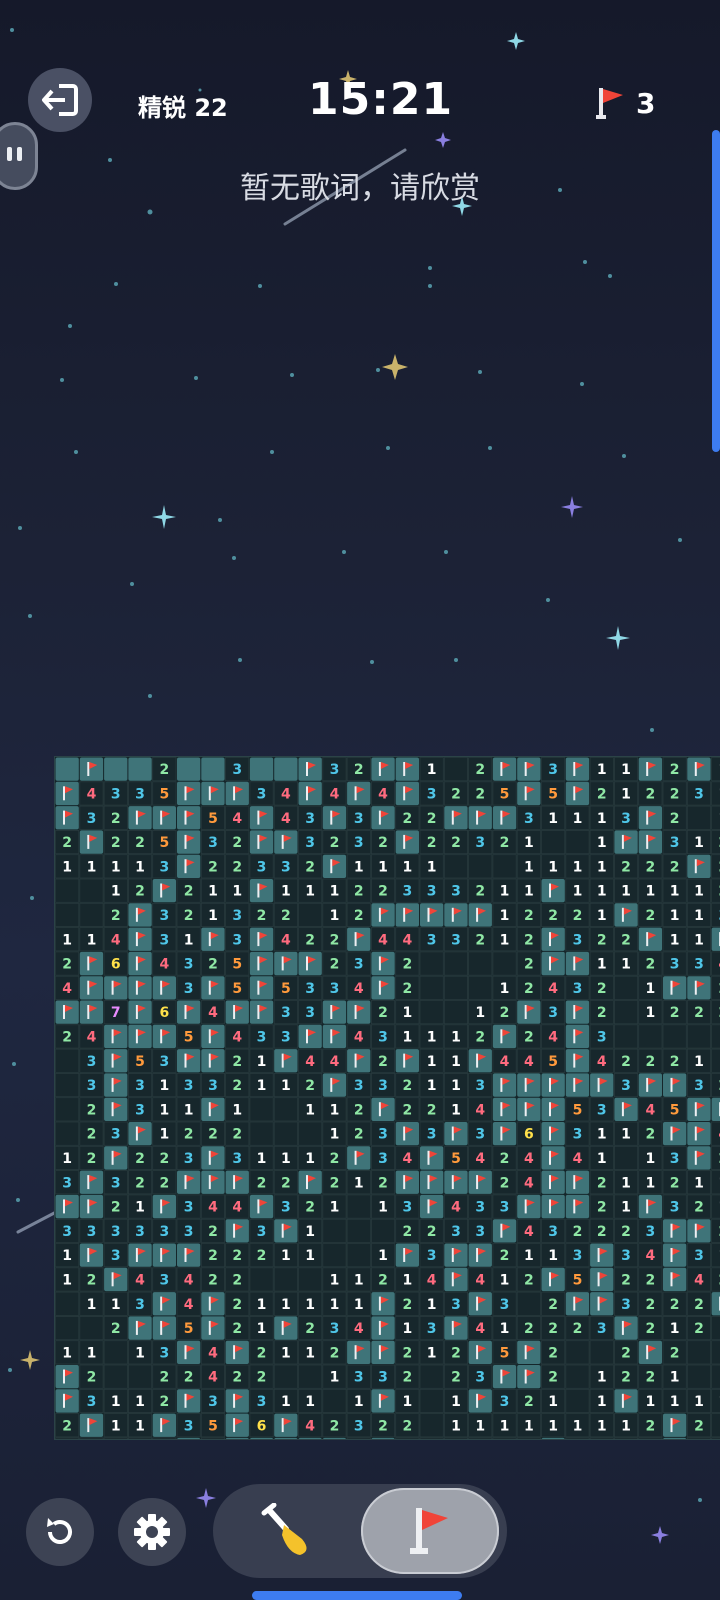  What do you see at coordinates (152, 1532) in the screenshot?
I see `settings-button` at bounding box center [152, 1532].